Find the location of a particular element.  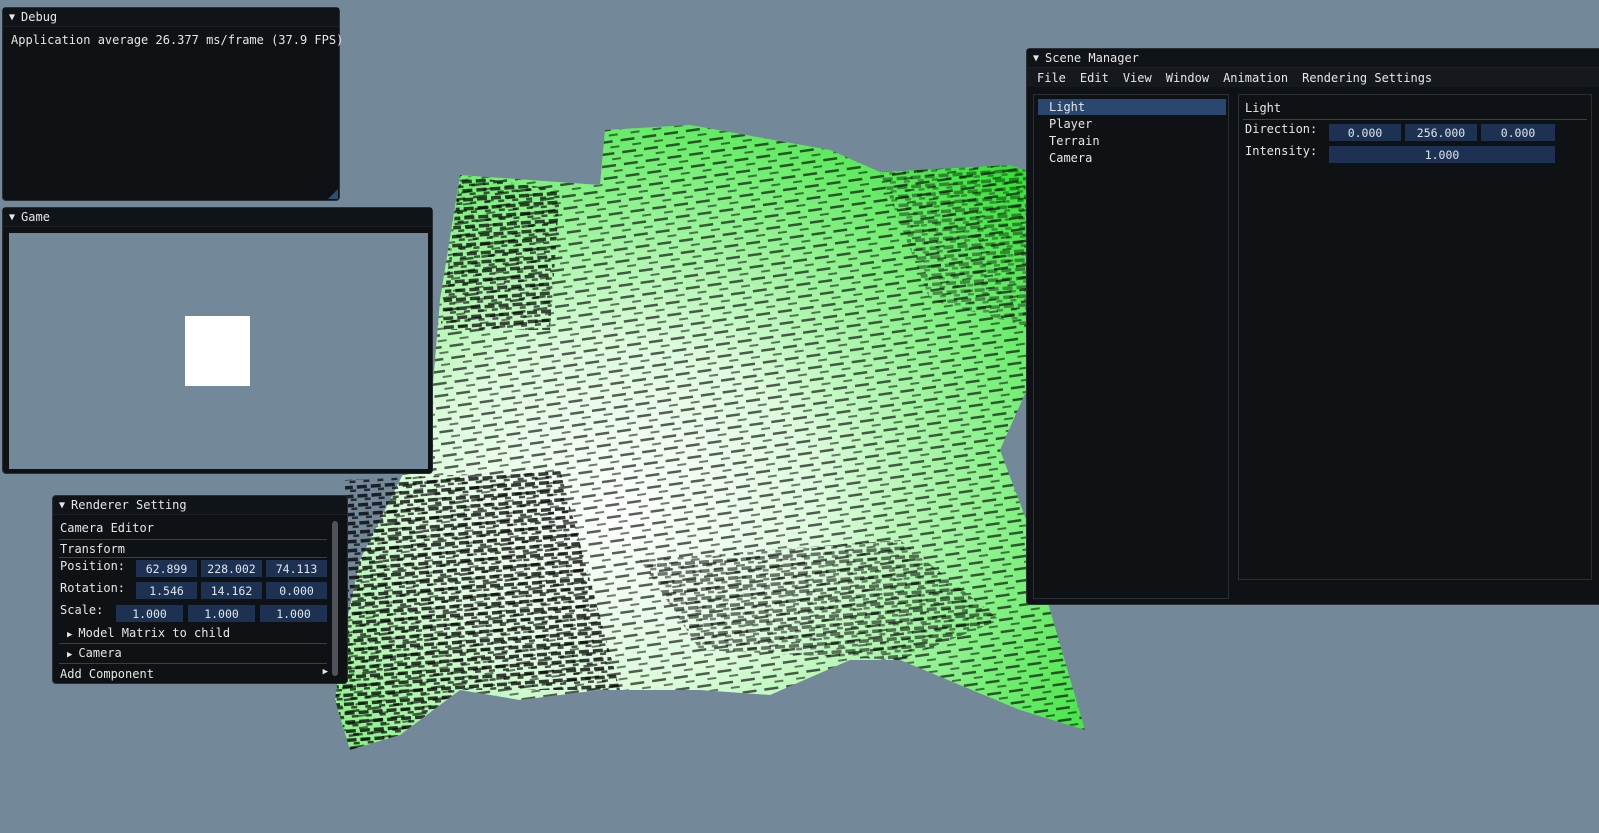

hierarchy-item-camera: Camera is located at coordinates (1132, 158).